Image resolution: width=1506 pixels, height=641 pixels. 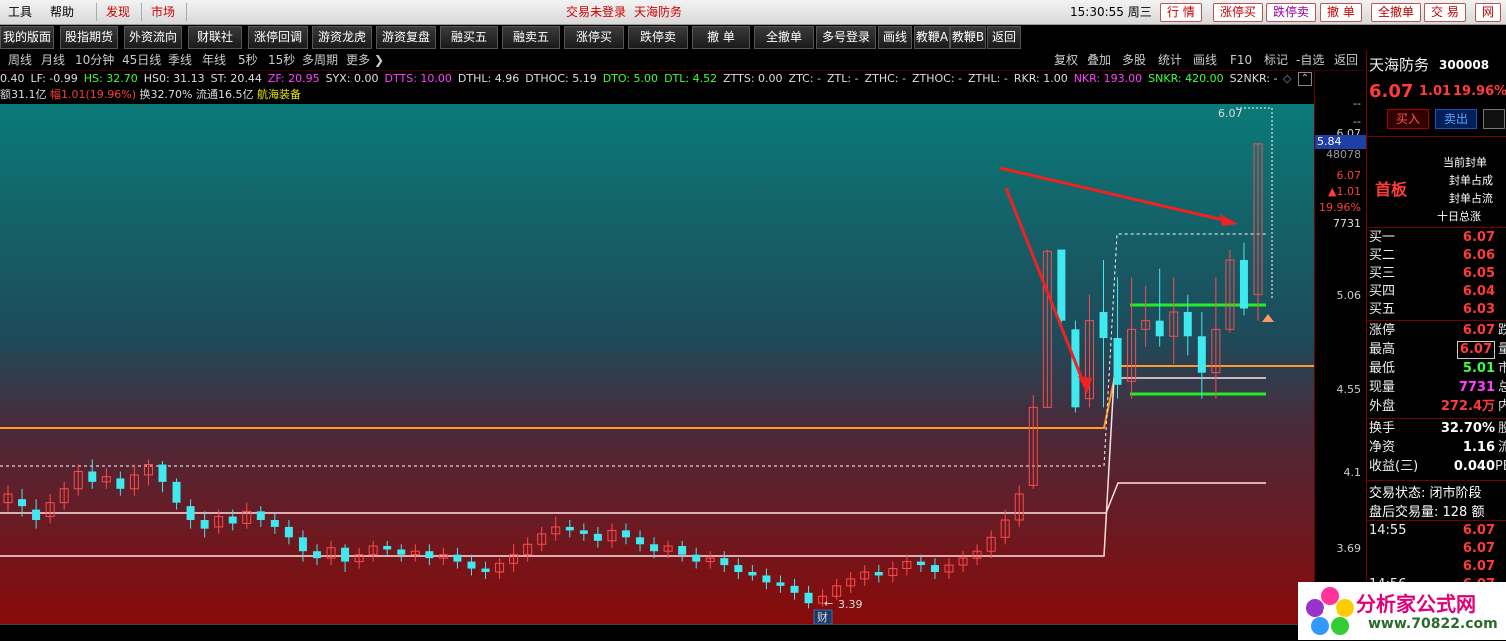 What do you see at coordinates (1352, 472) in the screenshot?
I see `axis-tick-4.10: 4.1` at bounding box center [1352, 472].